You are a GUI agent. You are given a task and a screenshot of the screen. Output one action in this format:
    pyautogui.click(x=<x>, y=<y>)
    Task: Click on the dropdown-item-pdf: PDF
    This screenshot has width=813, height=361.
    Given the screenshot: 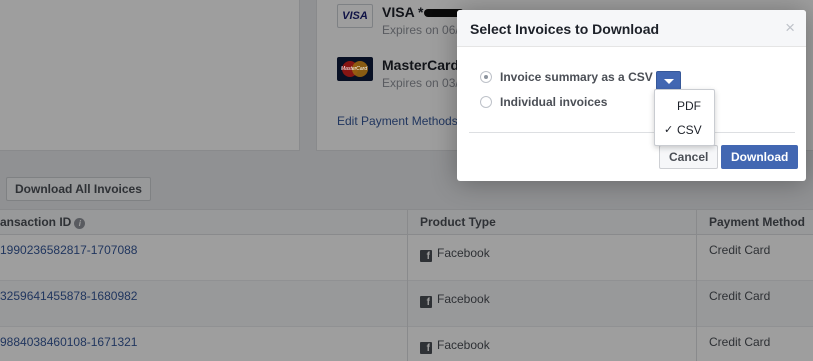 What is the action you would take?
    pyautogui.click(x=684, y=106)
    